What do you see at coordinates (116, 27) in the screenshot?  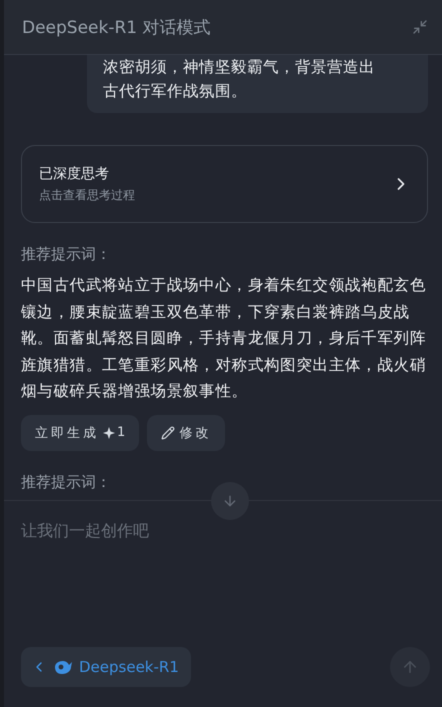 I see `window-title: DeepSeek-R1 对话模式` at bounding box center [116, 27].